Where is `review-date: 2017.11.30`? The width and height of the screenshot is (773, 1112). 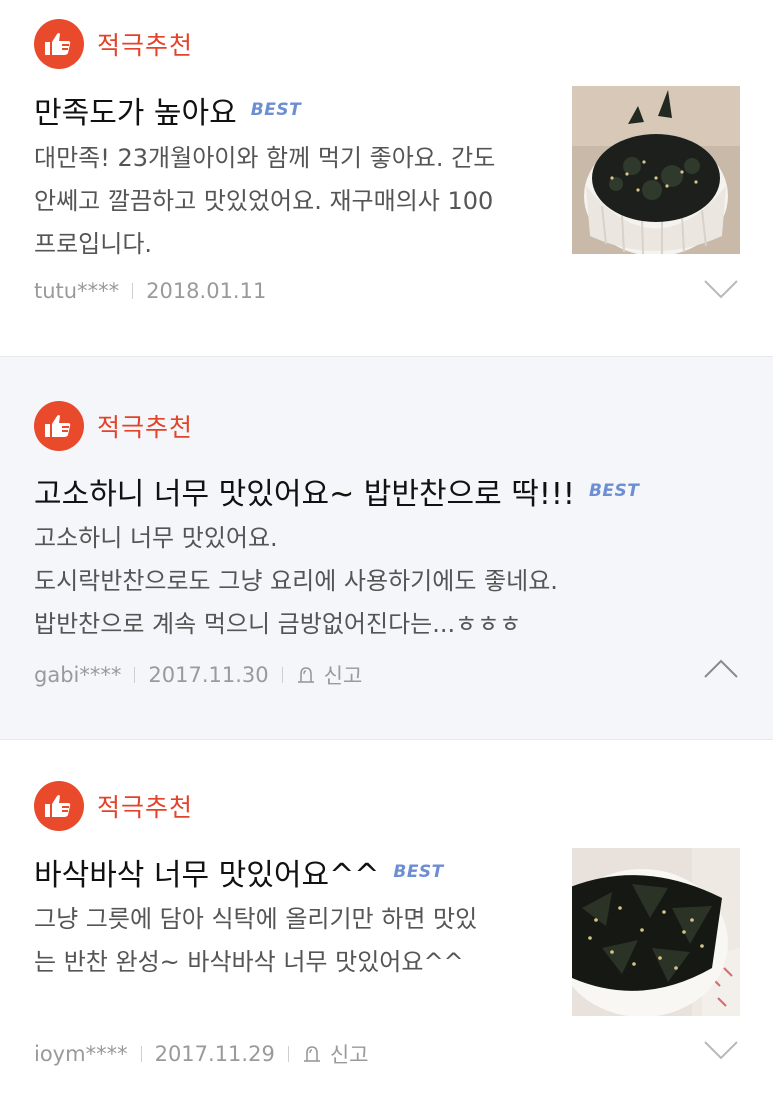
review-date: 2017.11.30 is located at coordinates (208, 675).